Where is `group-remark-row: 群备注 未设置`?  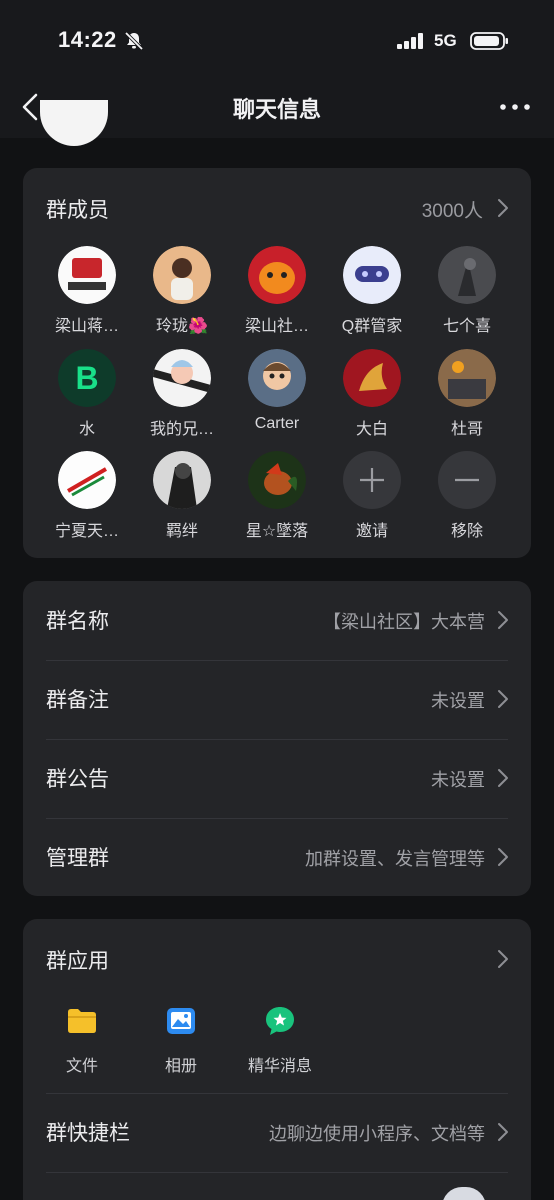
group-remark-row: 群备注 未设置 is located at coordinates (277, 699).